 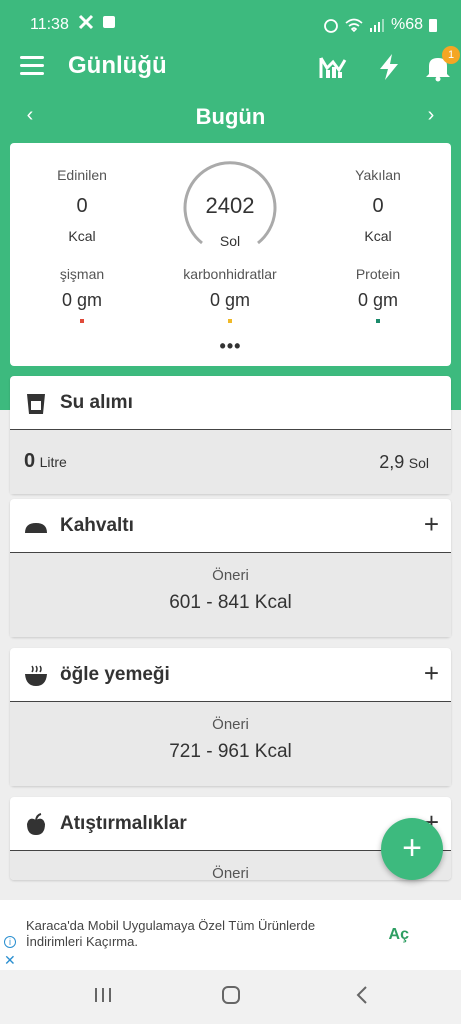 I want to click on add-fab-button: +, so click(x=412, y=849).